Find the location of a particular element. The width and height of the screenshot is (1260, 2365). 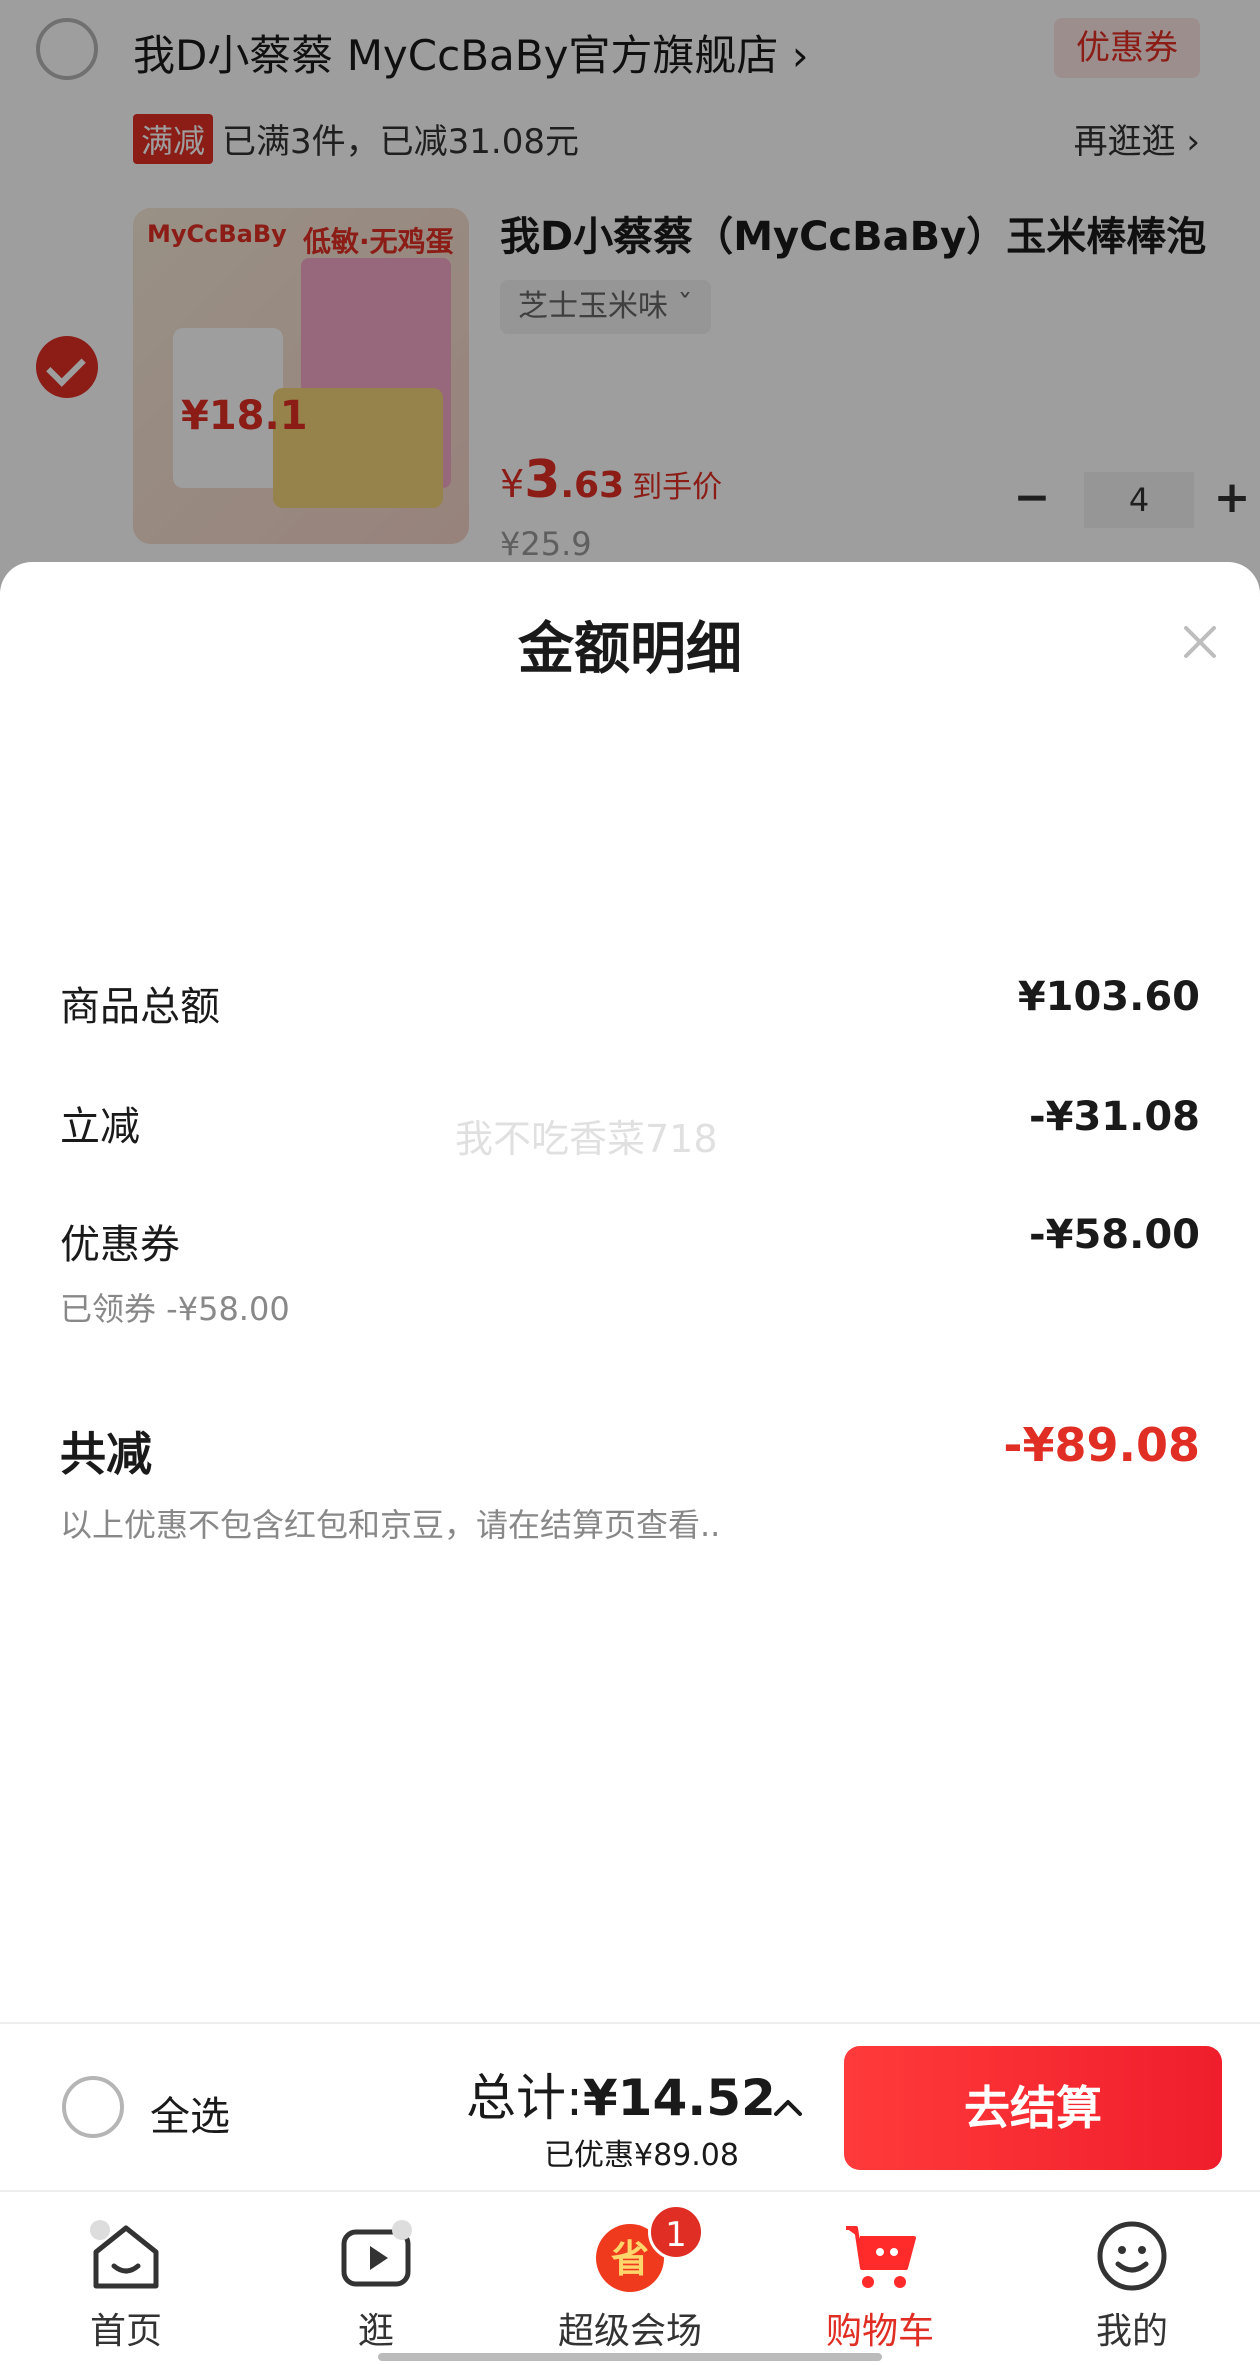

home-indicator is located at coordinates (630, 2357).